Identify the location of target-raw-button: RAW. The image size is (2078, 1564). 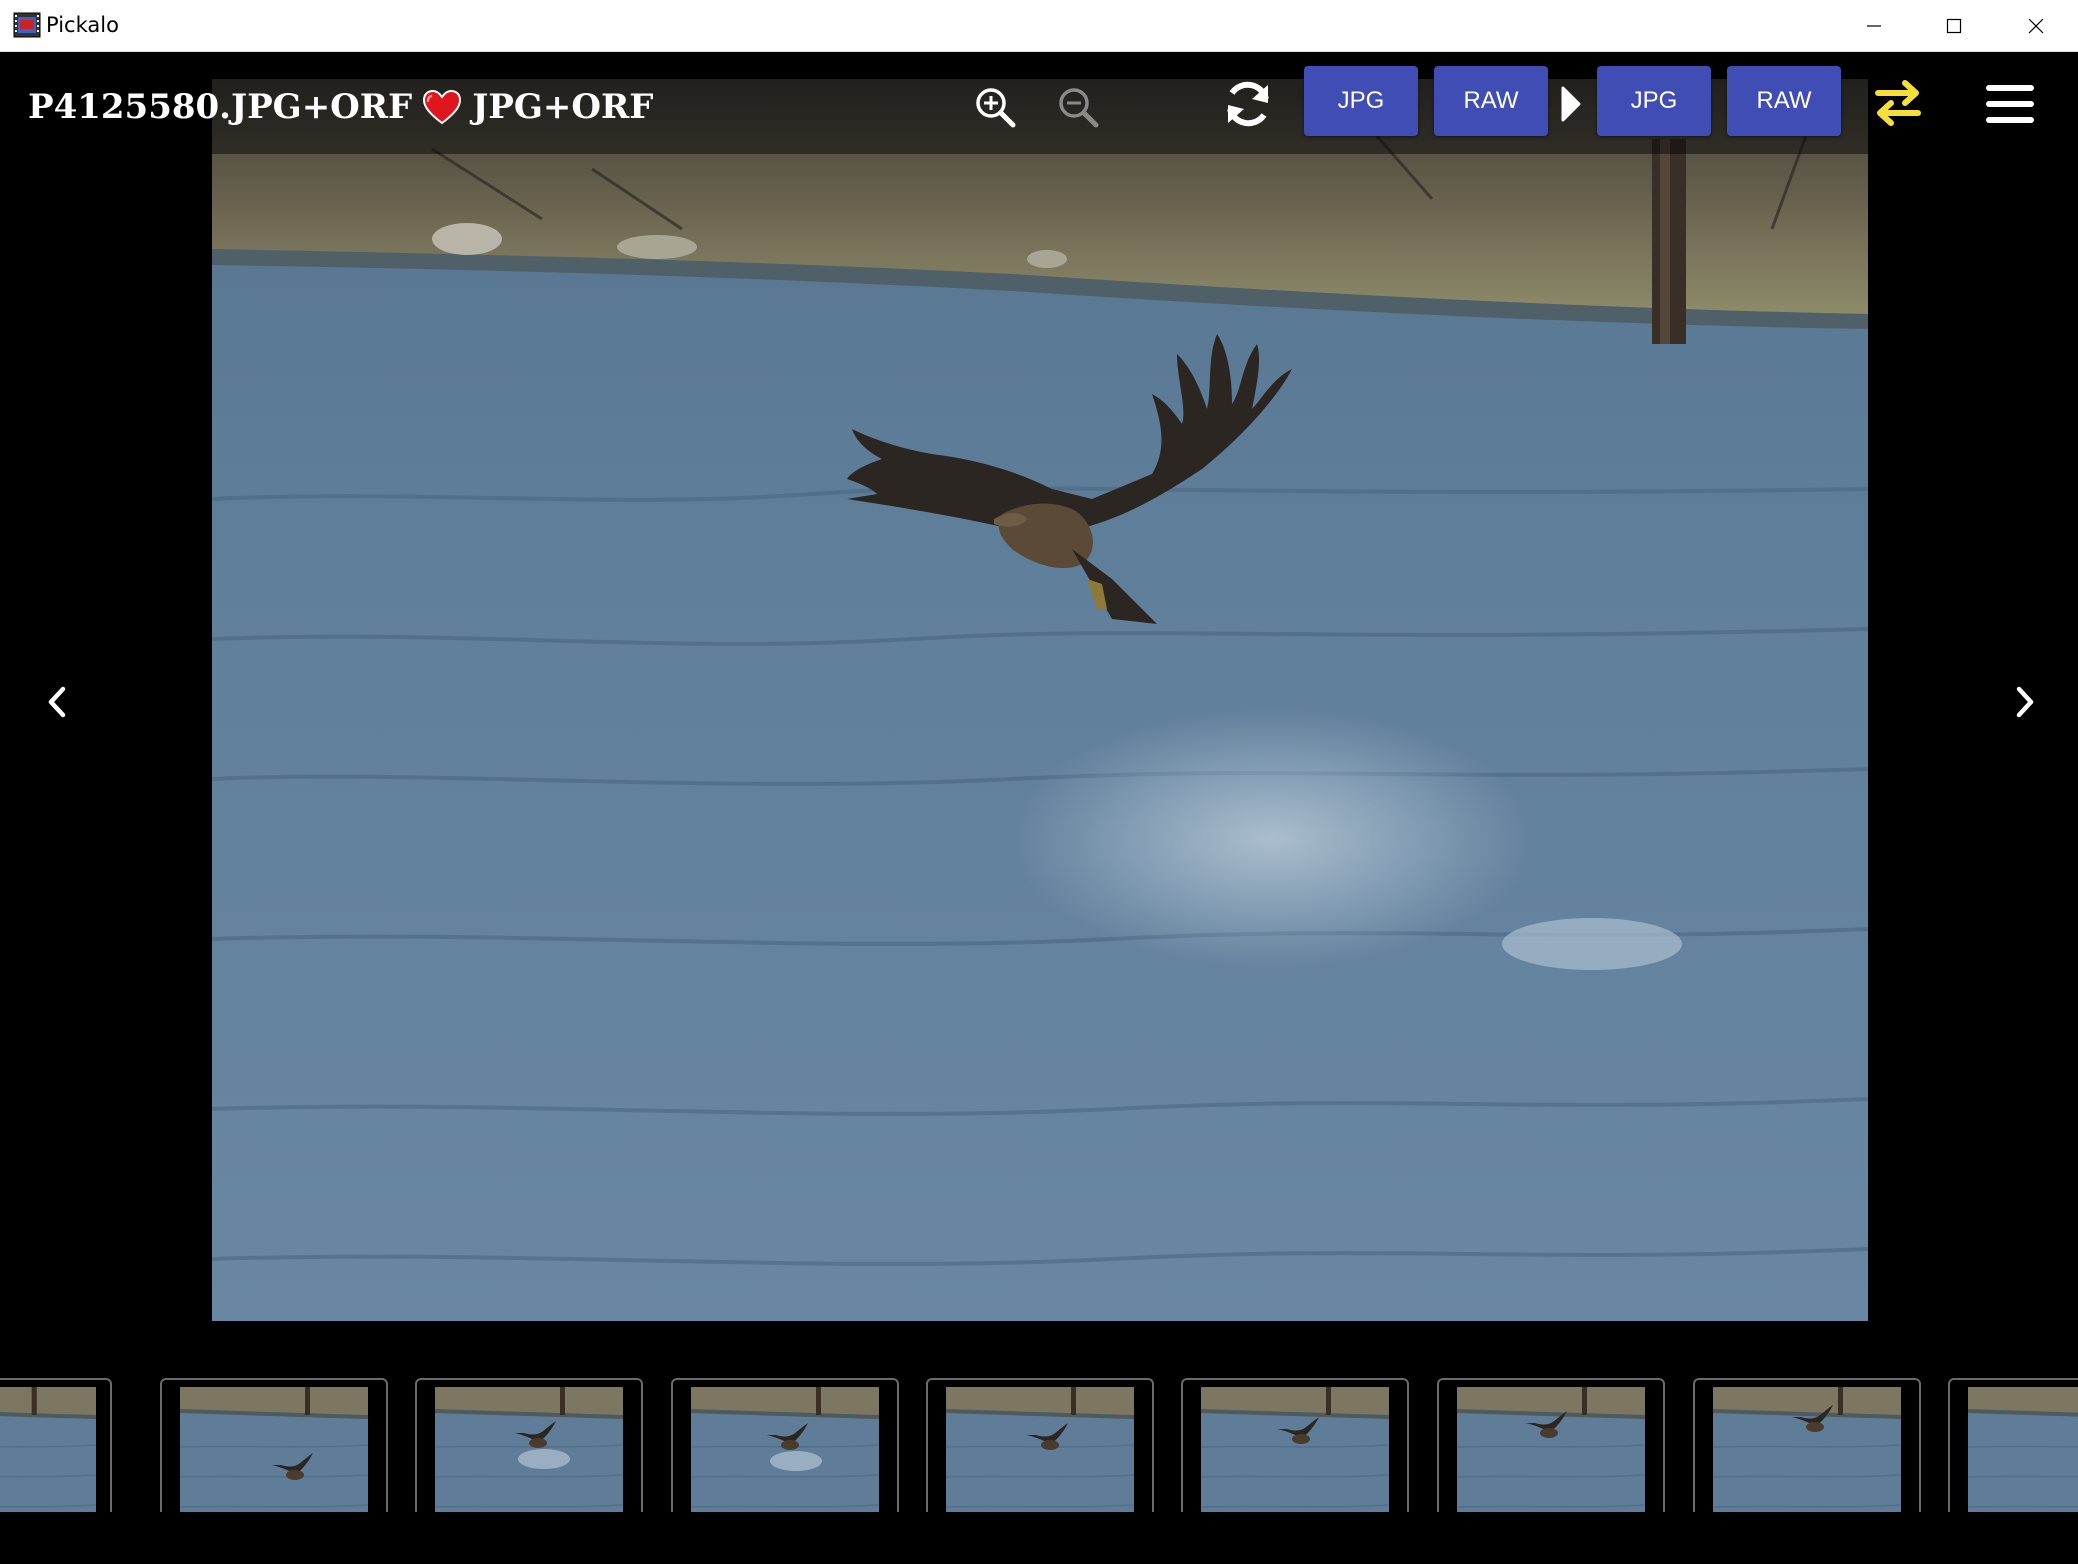
(1784, 101).